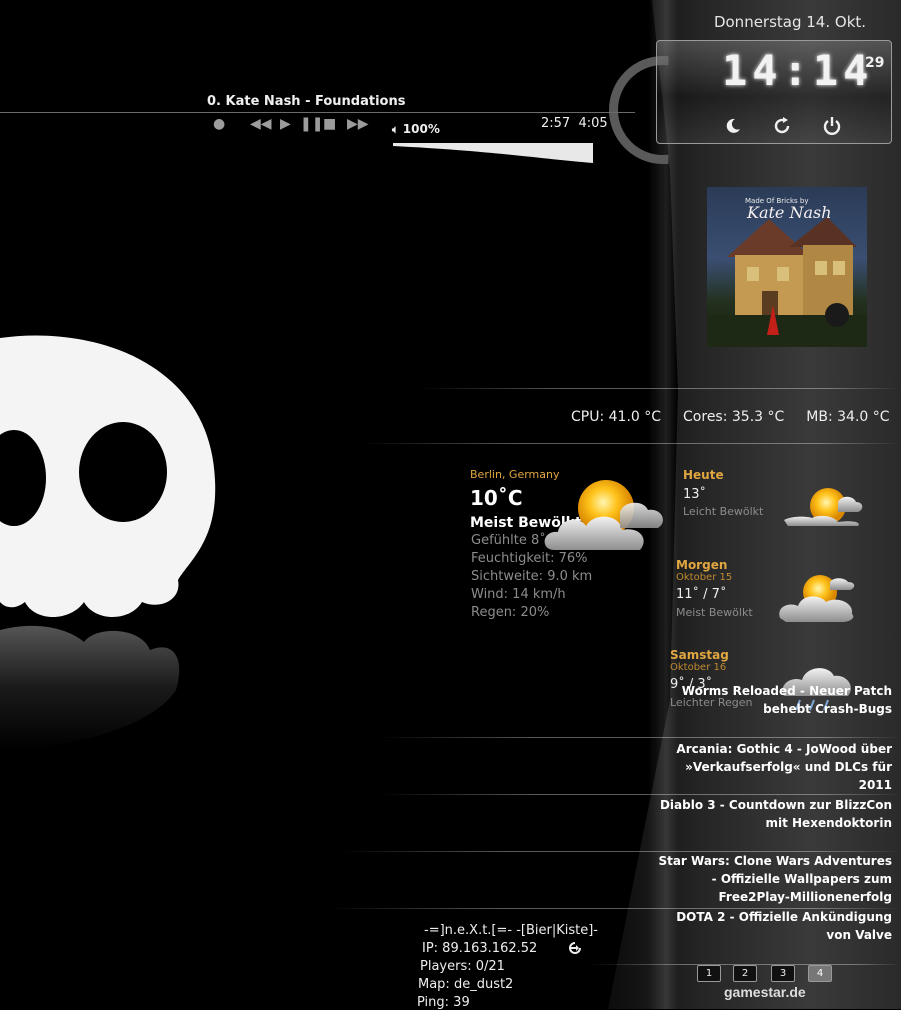 The height and width of the screenshot is (1010, 901). Describe the element at coordinates (782, 128) in the screenshot. I see `refresh-icon` at that location.